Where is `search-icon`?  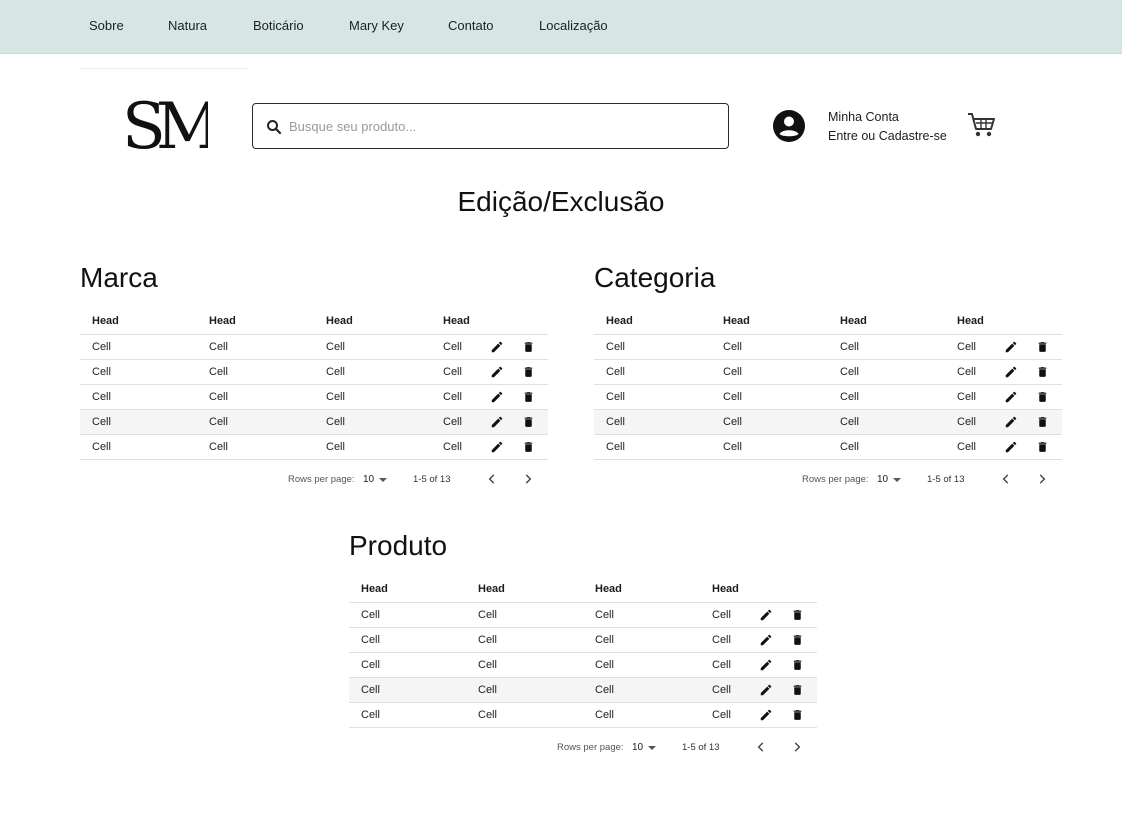 search-icon is located at coordinates (274, 127).